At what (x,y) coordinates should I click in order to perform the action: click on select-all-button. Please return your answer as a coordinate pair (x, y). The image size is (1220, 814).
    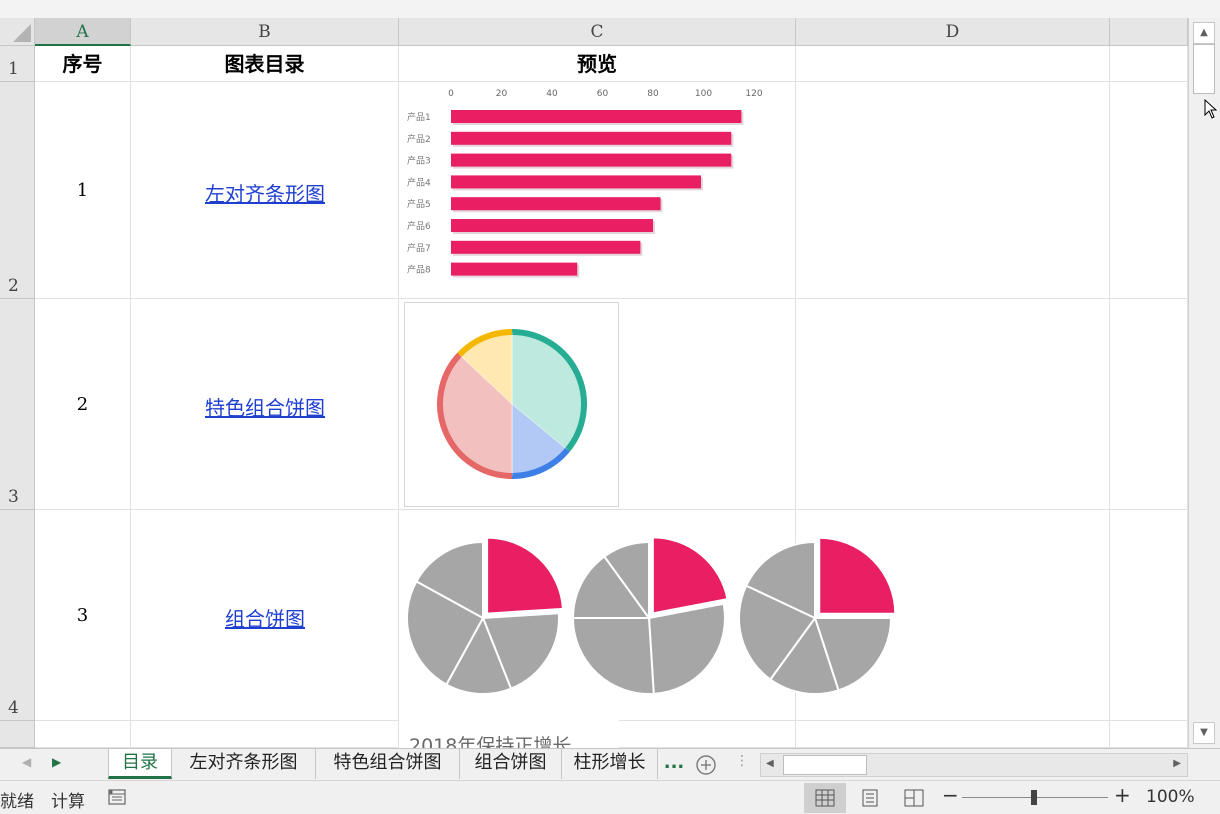
    Looking at the image, I should click on (17, 32).